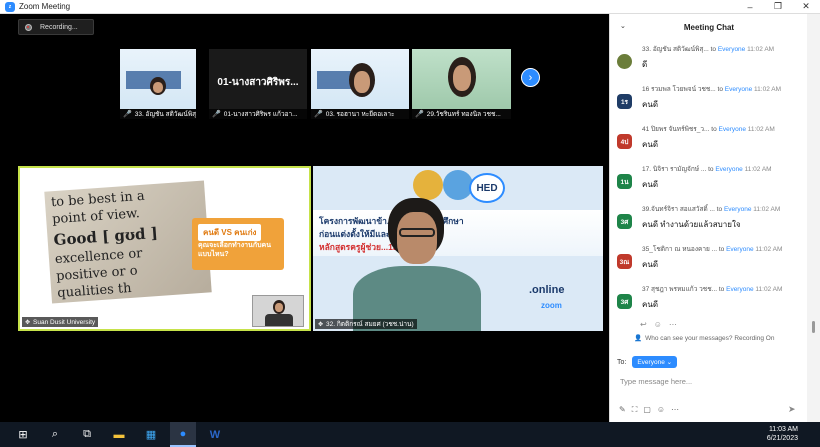  What do you see at coordinates (624, 141) in the screenshot?
I see `avatar: 4ป` at bounding box center [624, 141].